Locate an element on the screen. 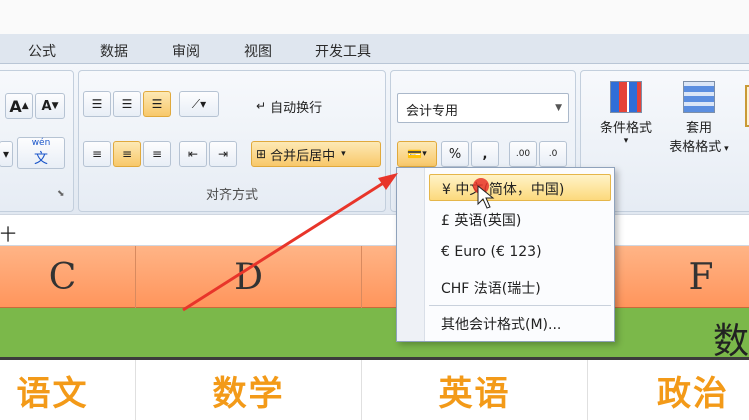 The image size is (749, 420). cell-subject-math: 数学 is located at coordinates (249, 390).